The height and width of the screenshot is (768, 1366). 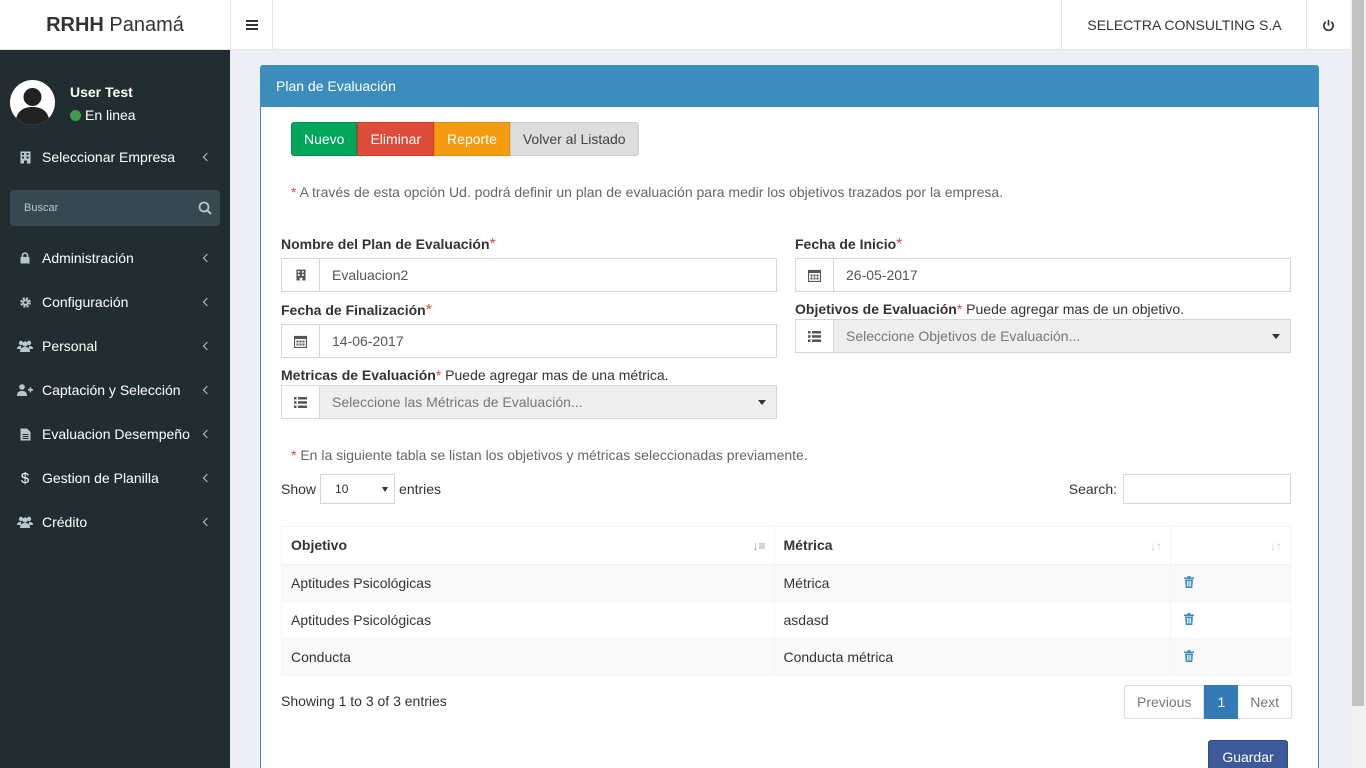 What do you see at coordinates (1164, 702) in the screenshot?
I see `previous-page-button: Previous` at bounding box center [1164, 702].